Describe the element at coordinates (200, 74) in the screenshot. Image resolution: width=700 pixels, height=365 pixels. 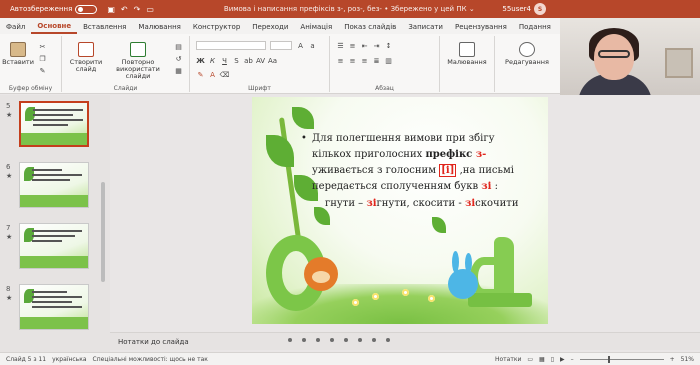
I see `highlight-icon: ✎` at that location.